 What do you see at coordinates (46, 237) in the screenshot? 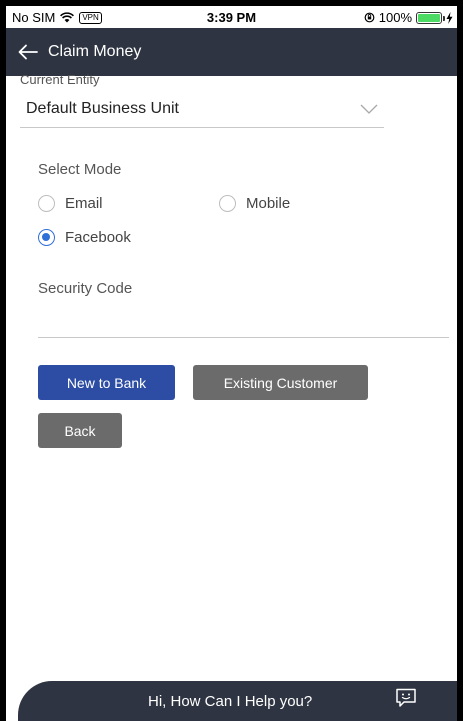
I see `radio-facebook` at bounding box center [46, 237].